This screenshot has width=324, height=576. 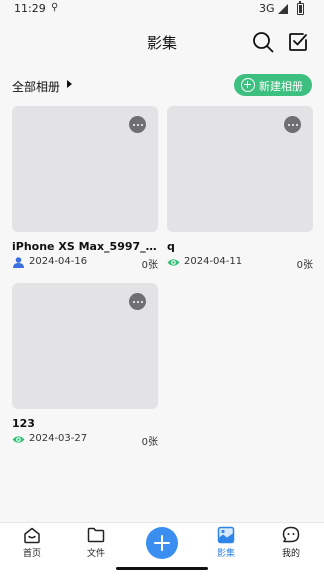 What do you see at coordinates (18, 262) in the screenshot?
I see `person-icon` at bounding box center [18, 262].